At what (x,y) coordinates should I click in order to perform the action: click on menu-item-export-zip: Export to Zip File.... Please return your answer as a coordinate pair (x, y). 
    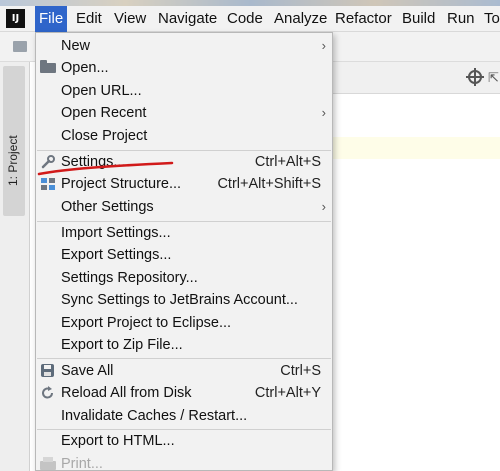
    Looking at the image, I should click on (184, 345).